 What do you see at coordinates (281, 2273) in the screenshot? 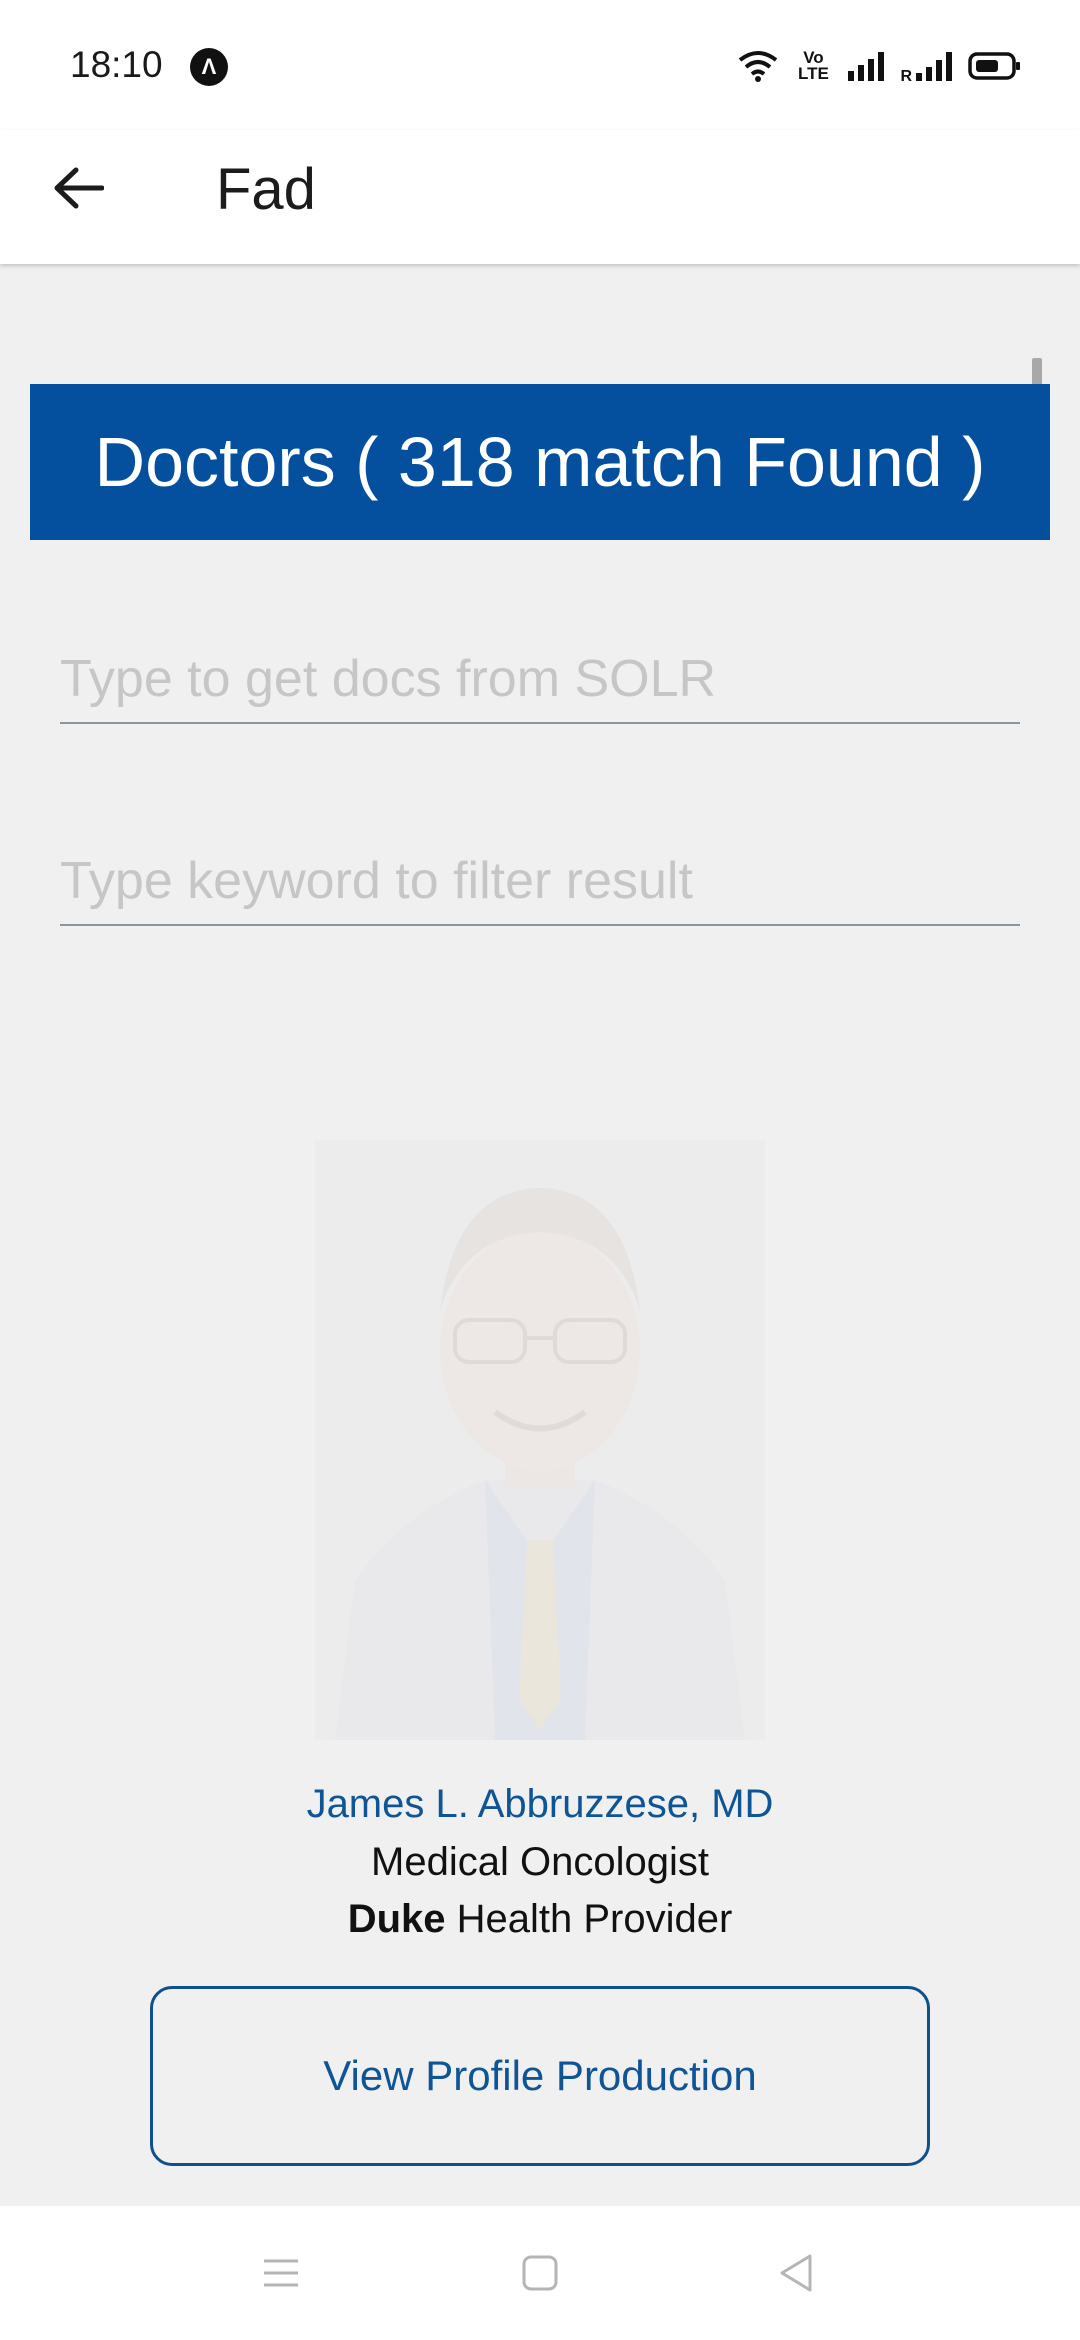
I see `menu-icon` at bounding box center [281, 2273].